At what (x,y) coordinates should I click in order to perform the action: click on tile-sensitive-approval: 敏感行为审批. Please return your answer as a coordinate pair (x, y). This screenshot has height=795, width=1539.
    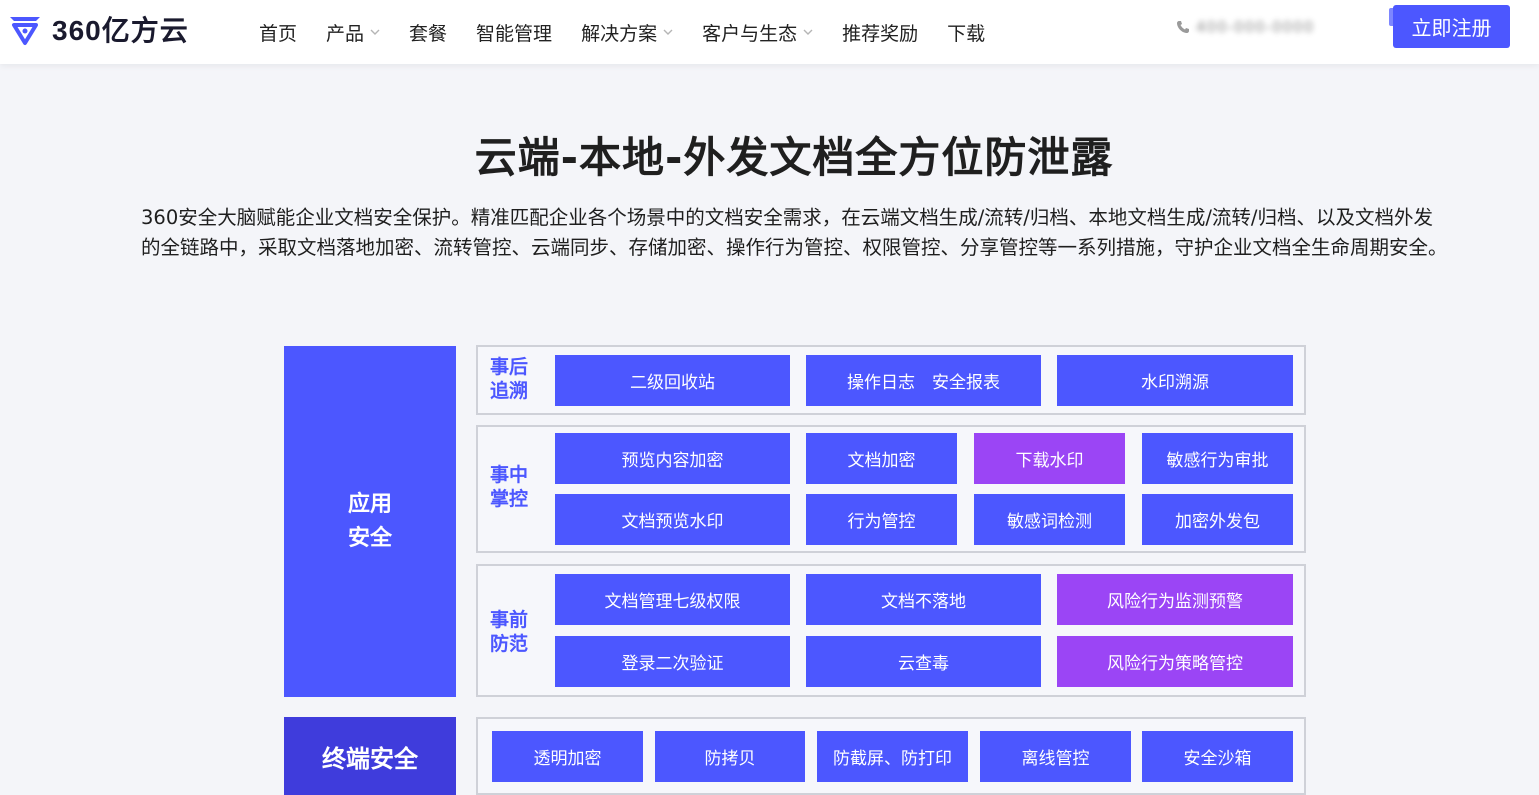
    Looking at the image, I should click on (1217, 458).